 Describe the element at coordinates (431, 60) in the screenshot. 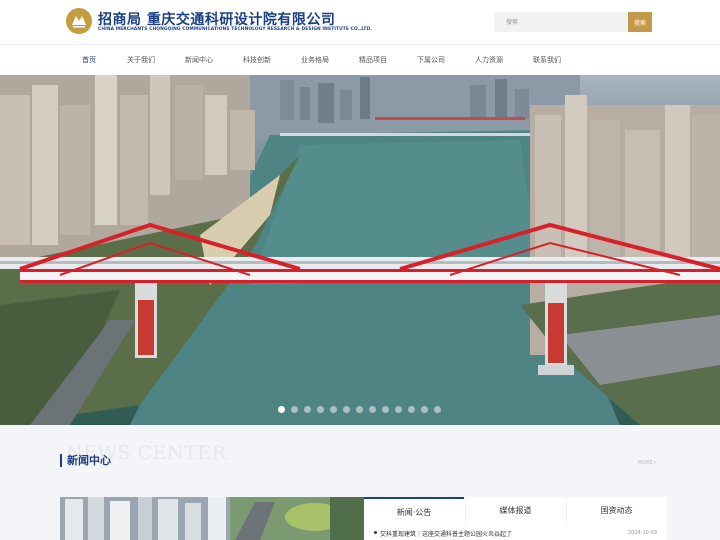

I see `nav-item-subsidiaries: 下属公司` at that location.